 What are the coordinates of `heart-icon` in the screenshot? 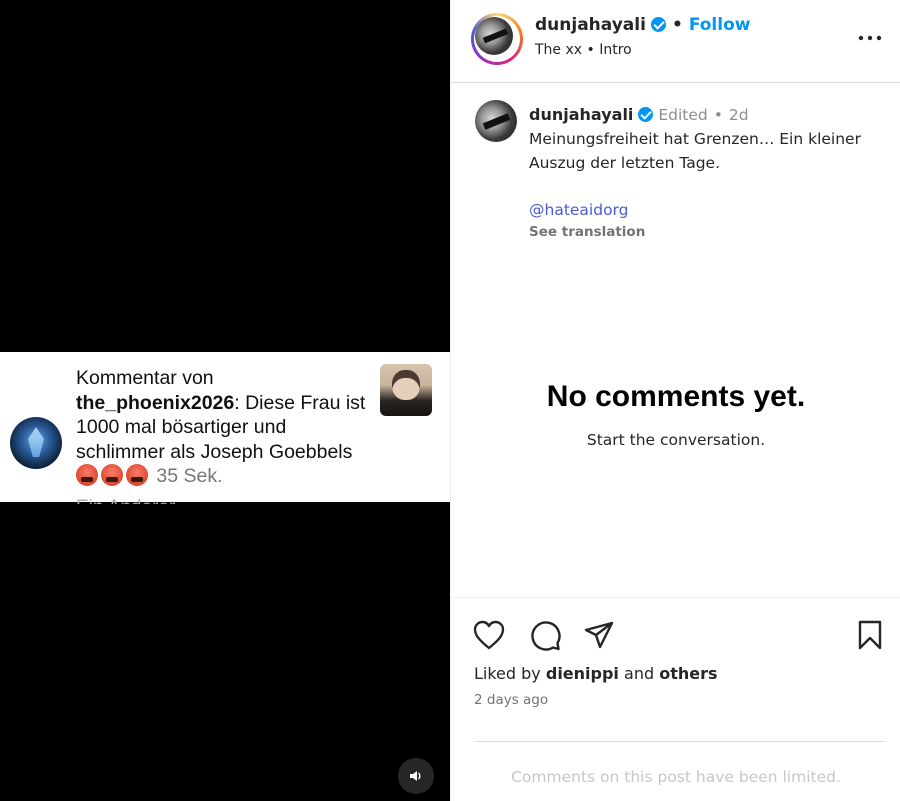 It's located at (489, 635).